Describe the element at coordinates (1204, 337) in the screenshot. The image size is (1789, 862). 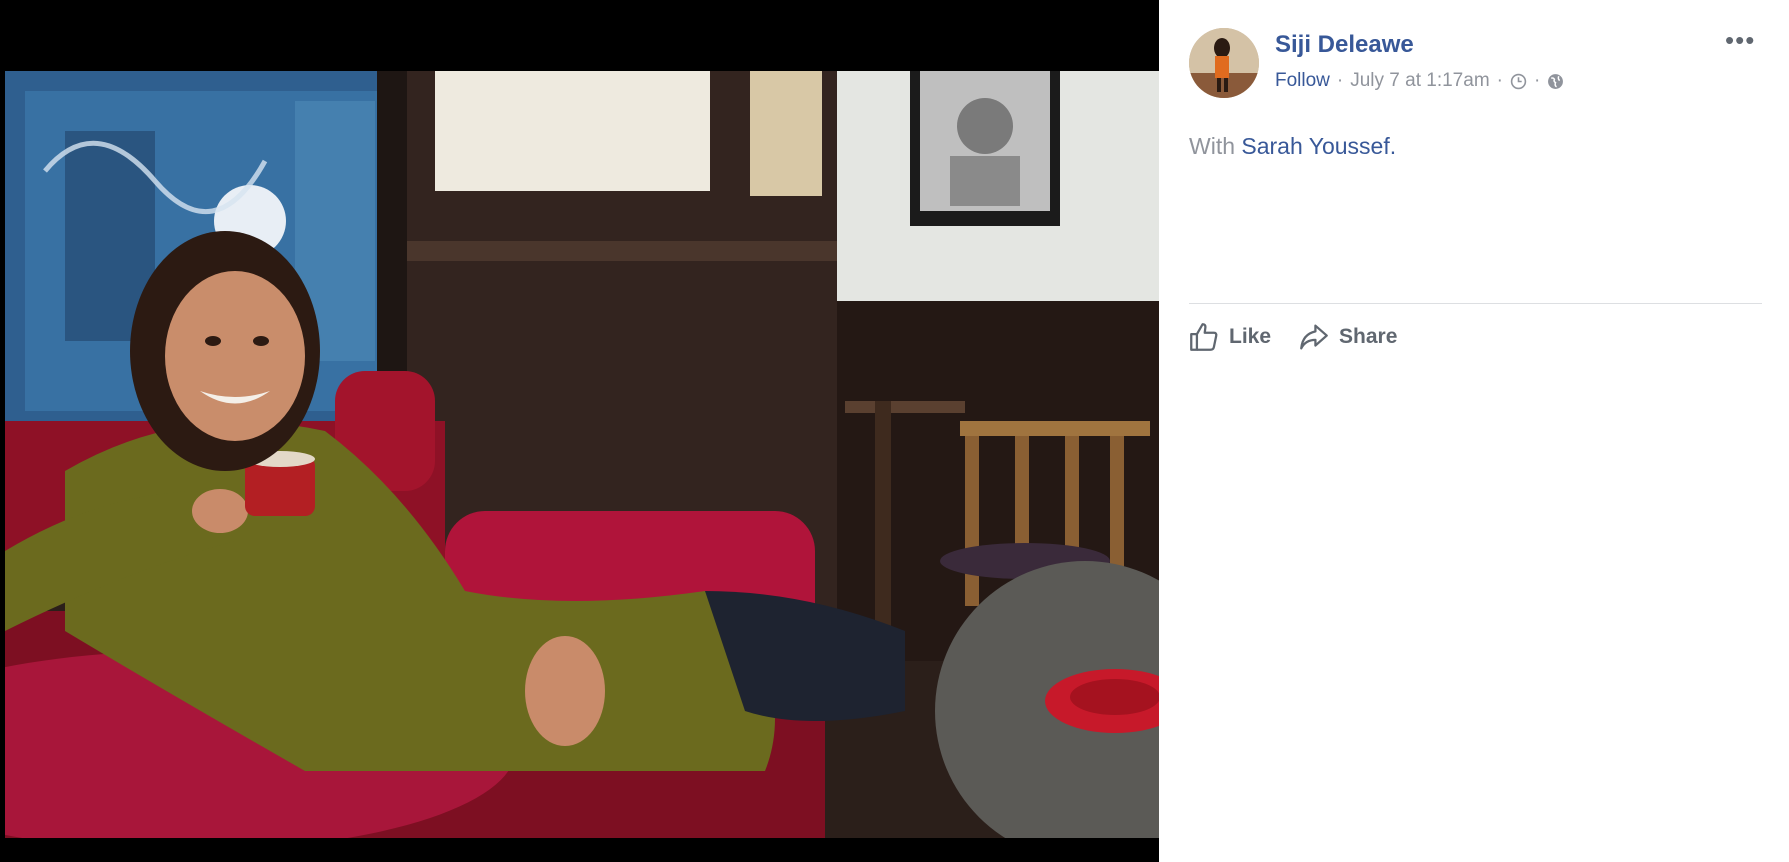
I see `thumbs-up-icon` at that location.